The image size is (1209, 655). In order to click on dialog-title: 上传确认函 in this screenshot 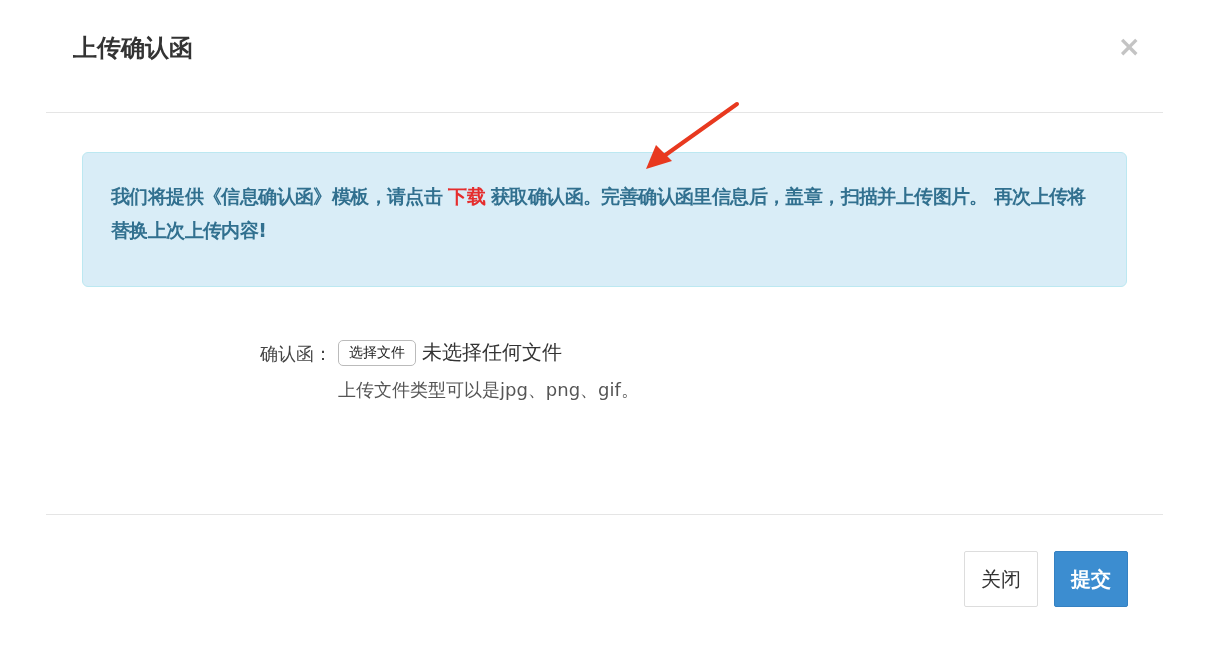, I will do `click(133, 48)`.